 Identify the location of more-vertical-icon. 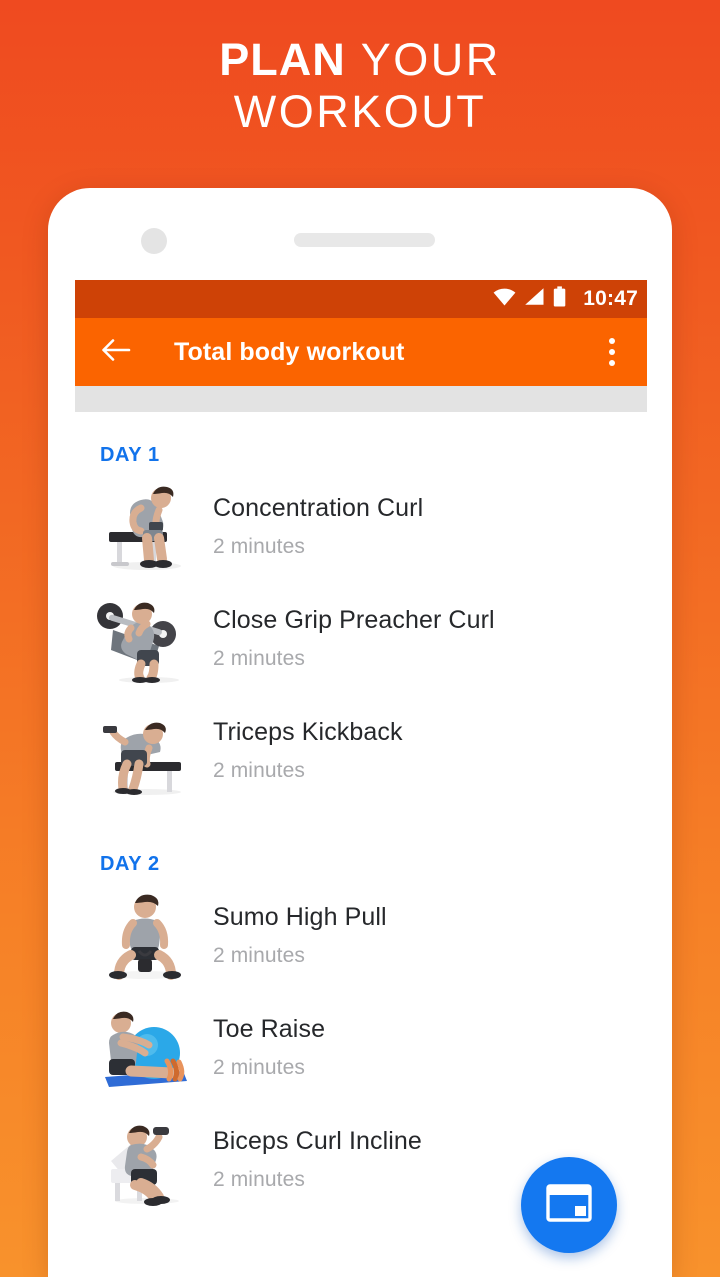
(612, 352).